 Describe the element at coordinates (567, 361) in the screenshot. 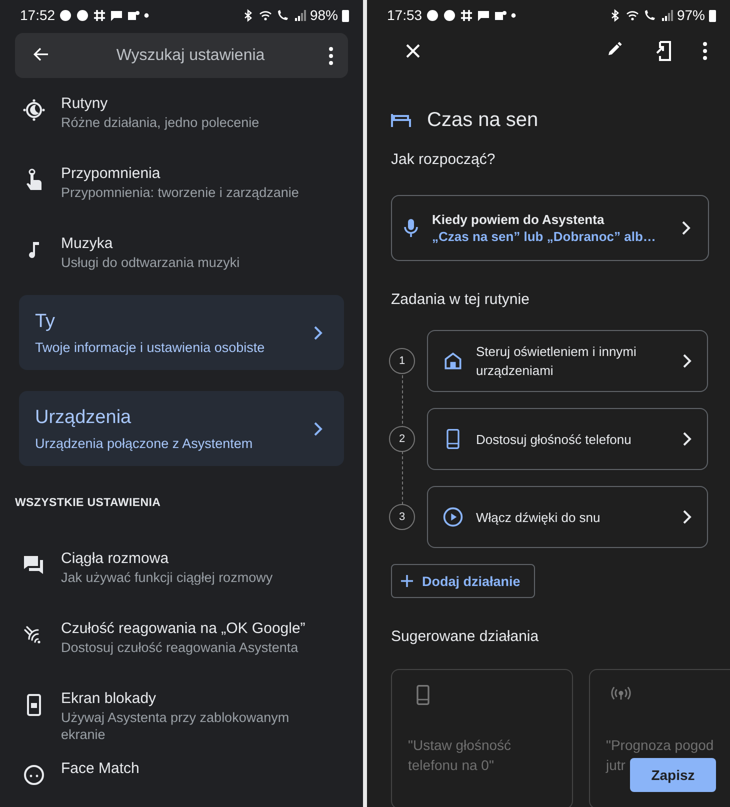

I see `task-card: Steruj oświetleniem i innymi urządzeniami` at that location.